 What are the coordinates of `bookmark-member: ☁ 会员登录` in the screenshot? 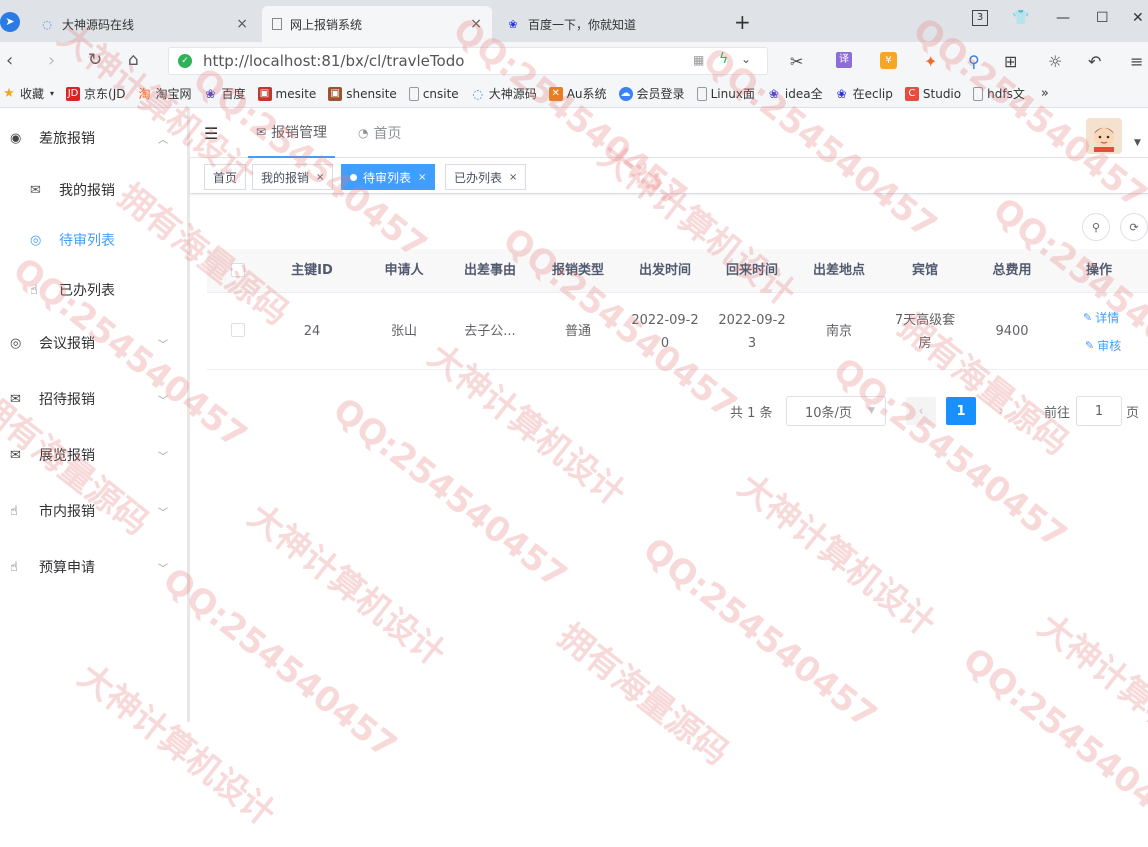 It's located at (651, 93).